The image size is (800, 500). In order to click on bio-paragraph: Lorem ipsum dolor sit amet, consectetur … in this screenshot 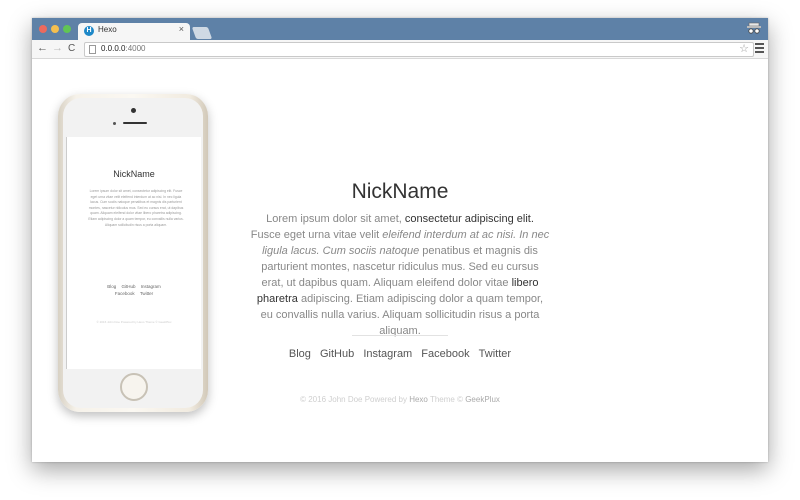, I will do `click(400, 275)`.